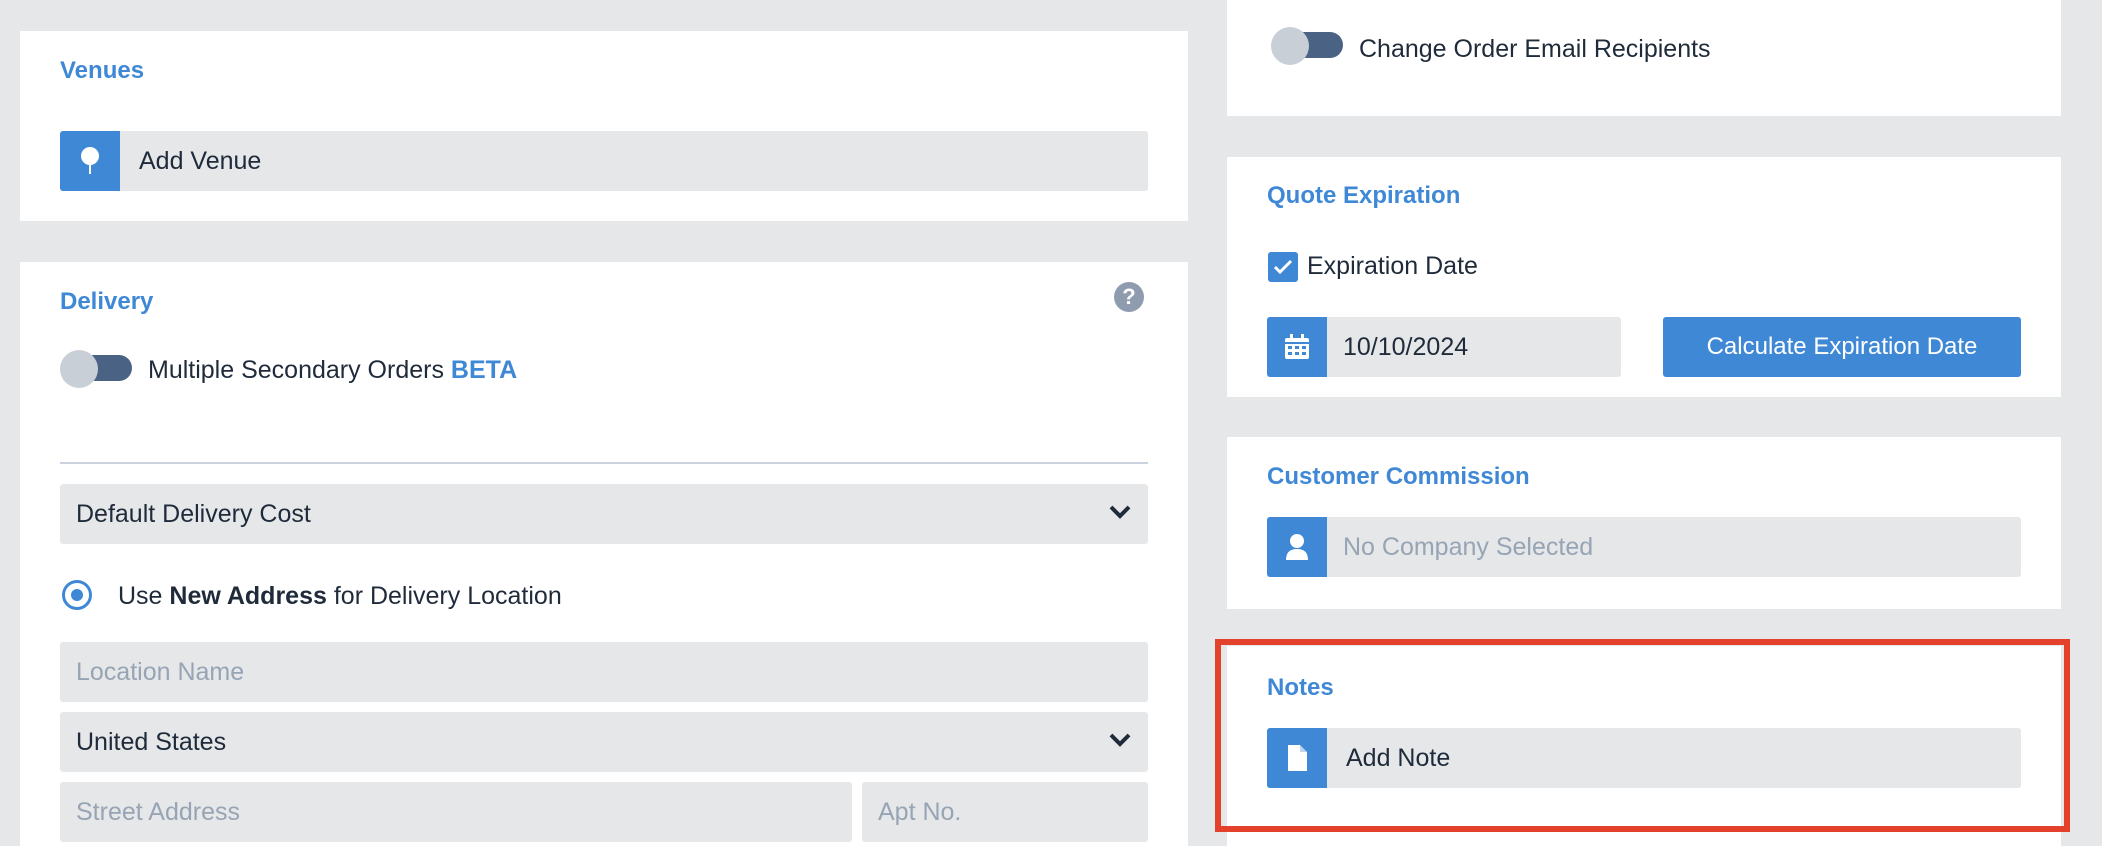 This screenshot has width=2102, height=846. Describe the element at coordinates (1392, 266) in the screenshot. I see `expiration-date-label: Expiration Date` at that location.